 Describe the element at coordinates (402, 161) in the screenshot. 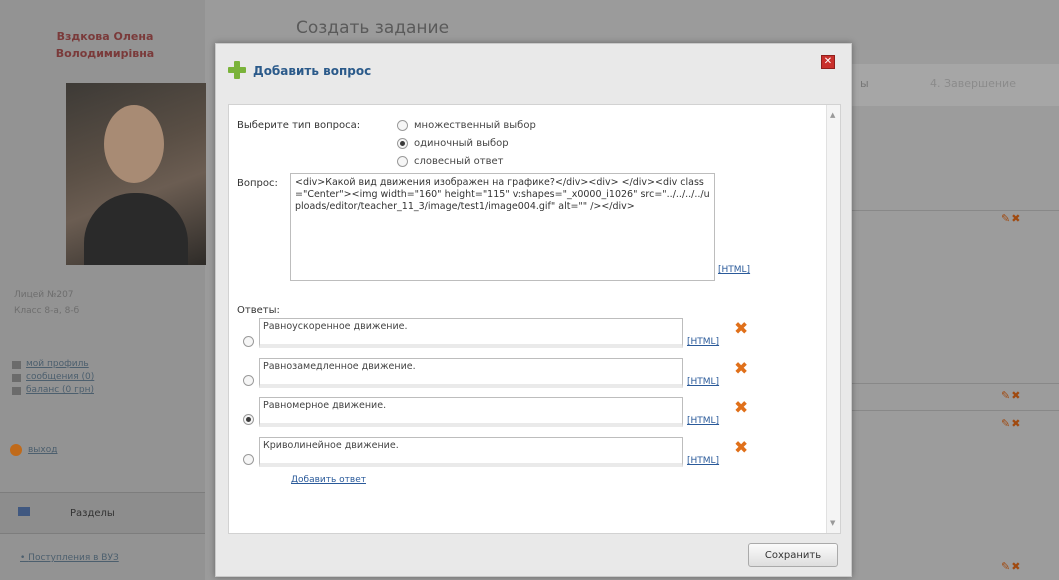

I see `type-radio-text` at that location.